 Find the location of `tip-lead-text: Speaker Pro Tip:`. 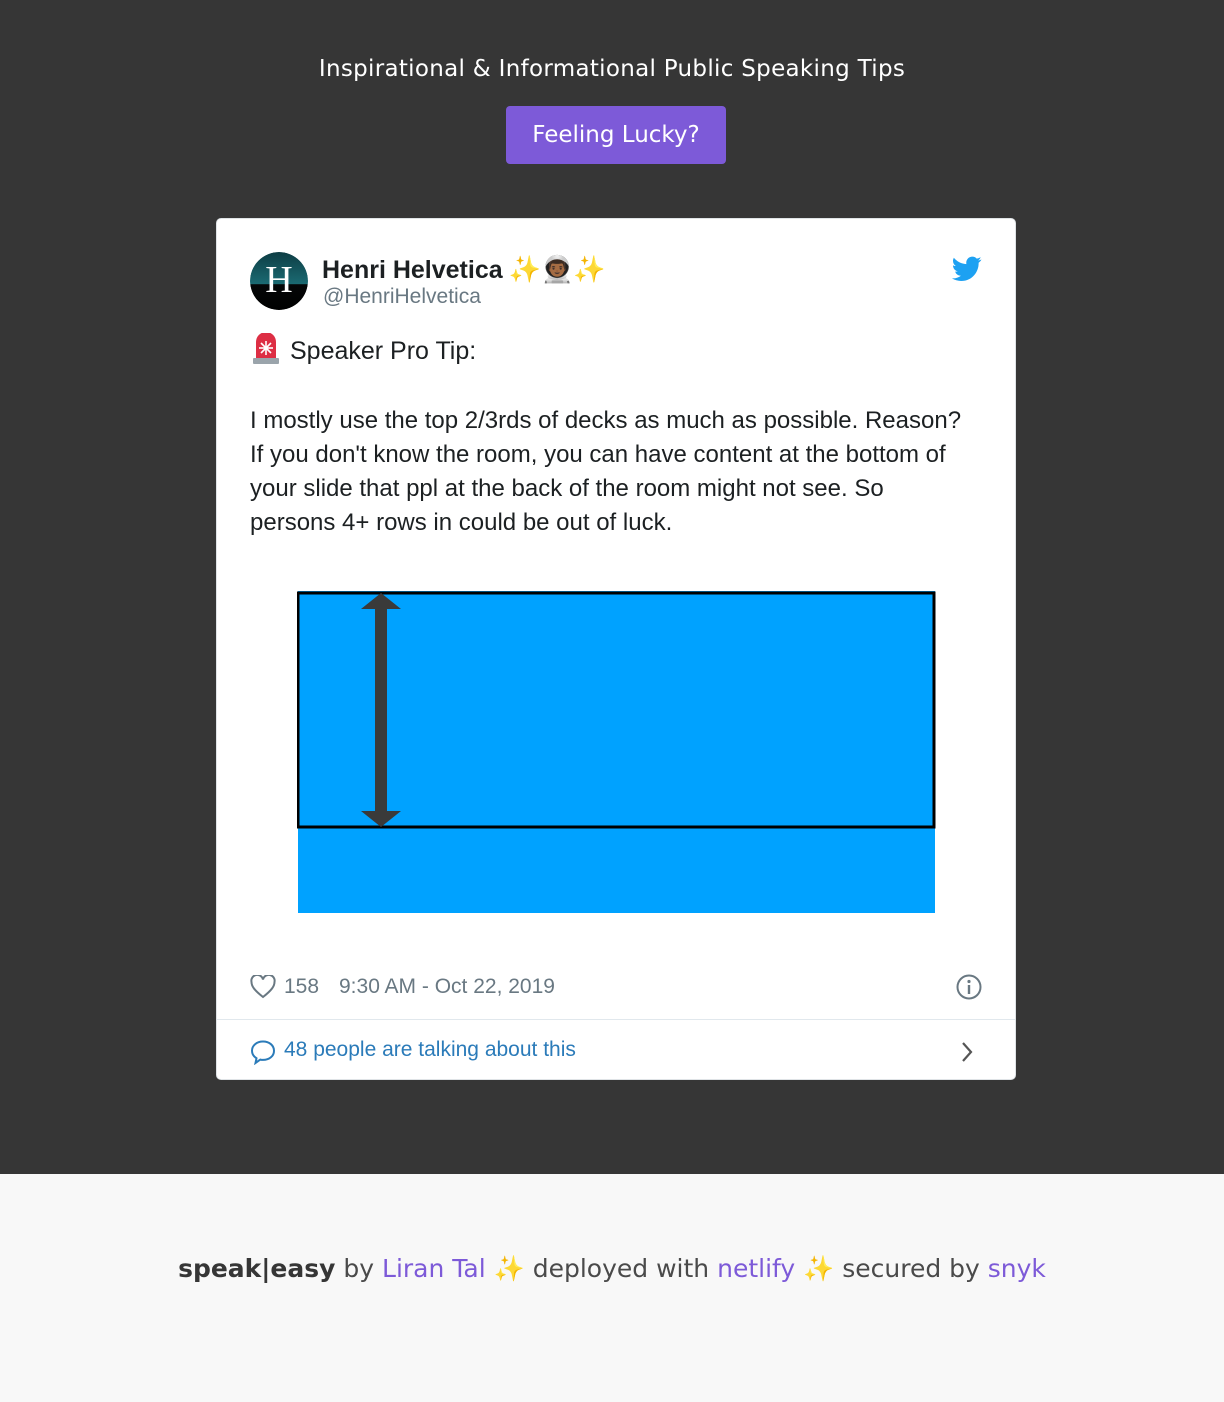

tip-lead-text: Speaker Pro Tip: is located at coordinates (383, 351).